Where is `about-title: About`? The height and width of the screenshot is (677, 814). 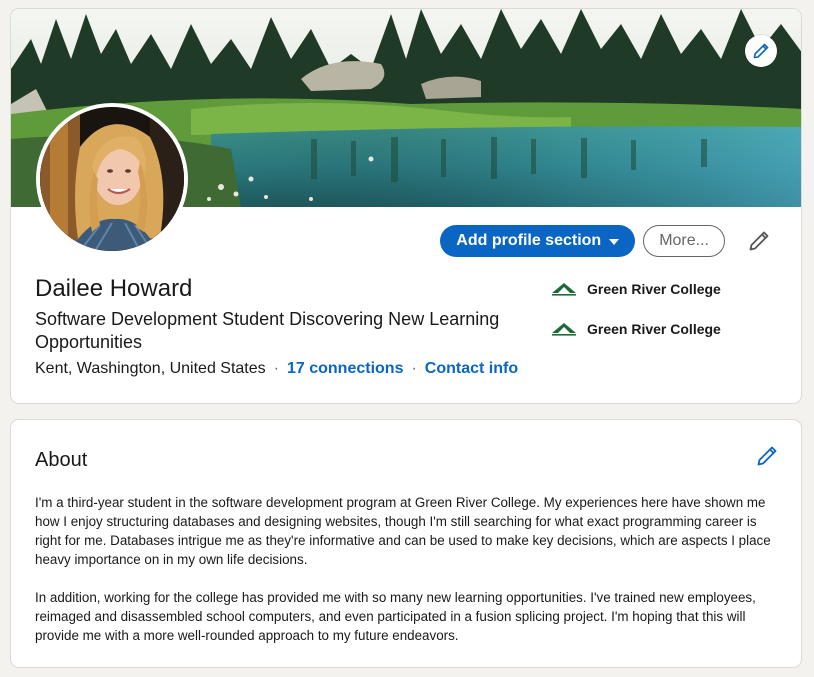
about-title: About is located at coordinates (61, 460).